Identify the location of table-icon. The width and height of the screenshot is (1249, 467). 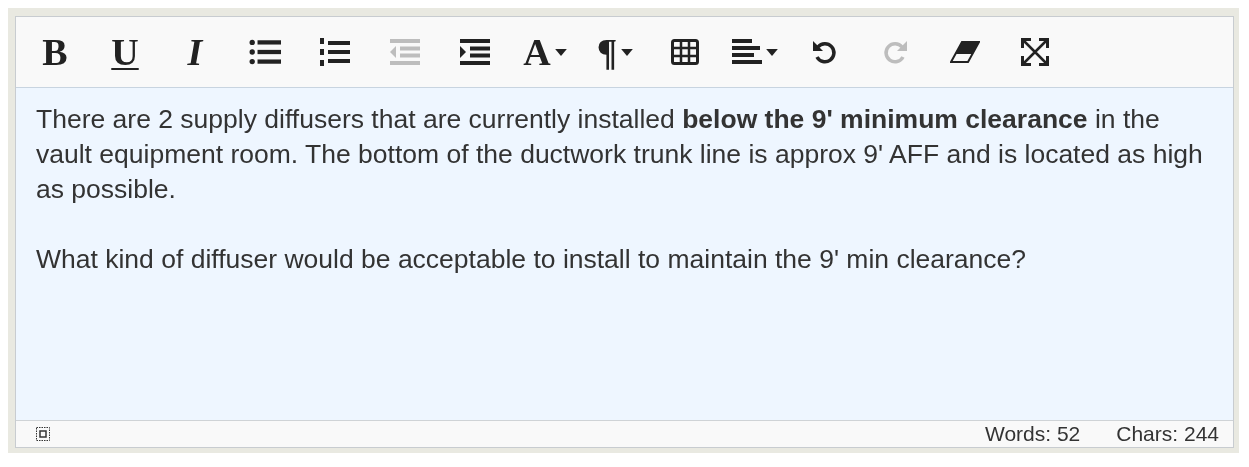
(685, 52).